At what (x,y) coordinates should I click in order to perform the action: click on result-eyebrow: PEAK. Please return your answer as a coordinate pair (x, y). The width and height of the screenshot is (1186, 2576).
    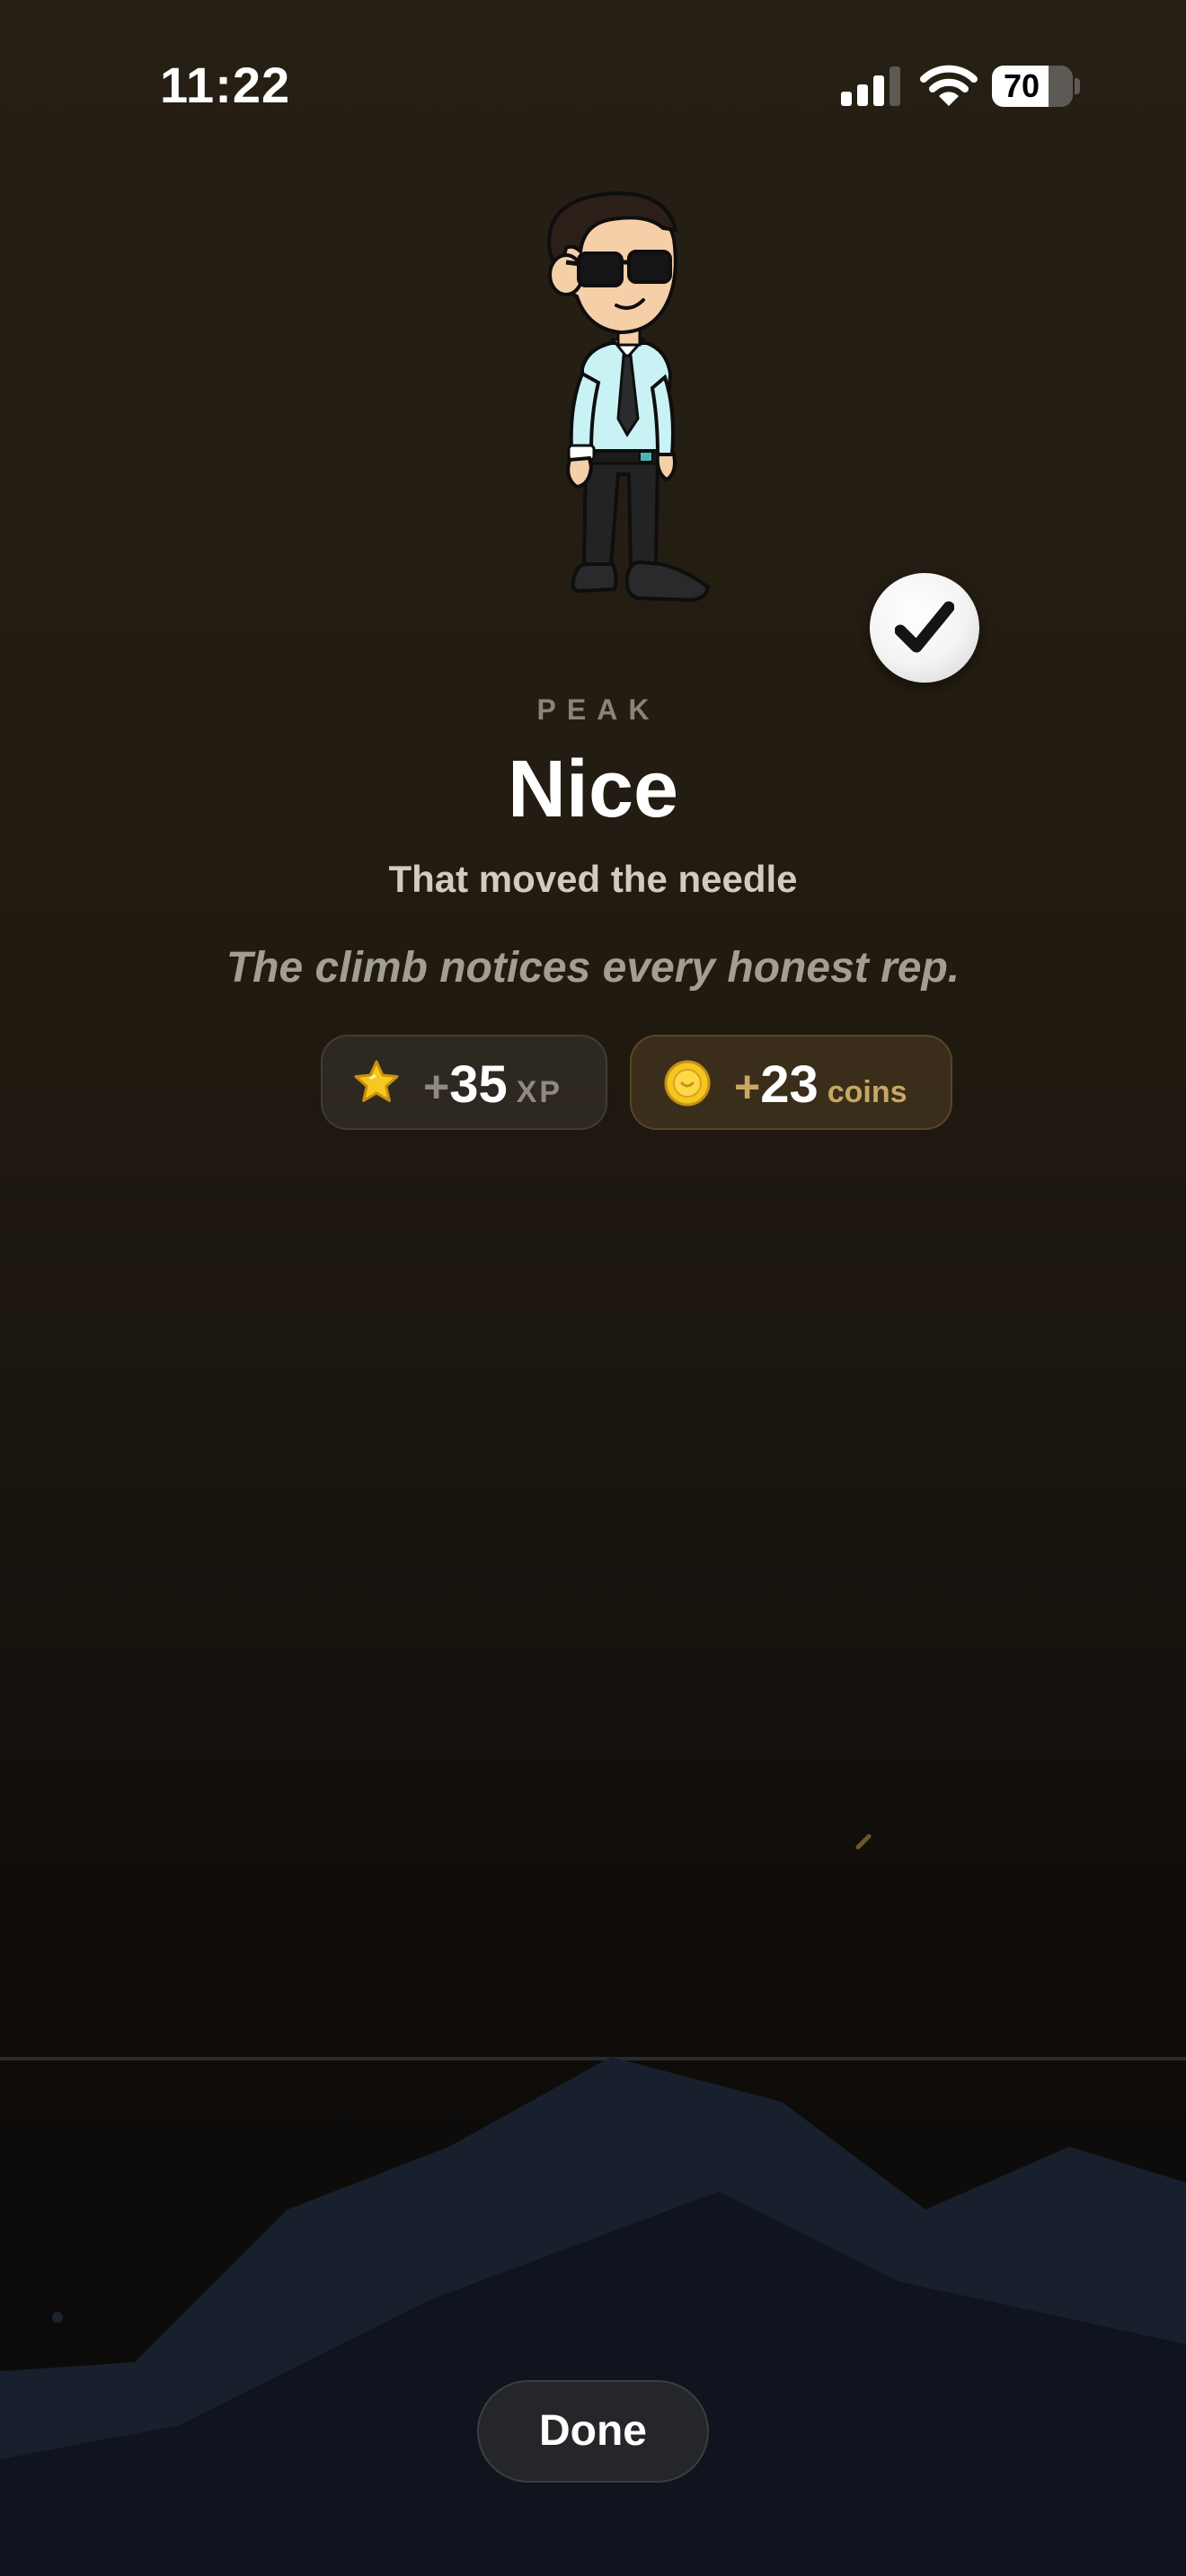
    Looking at the image, I should click on (598, 709).